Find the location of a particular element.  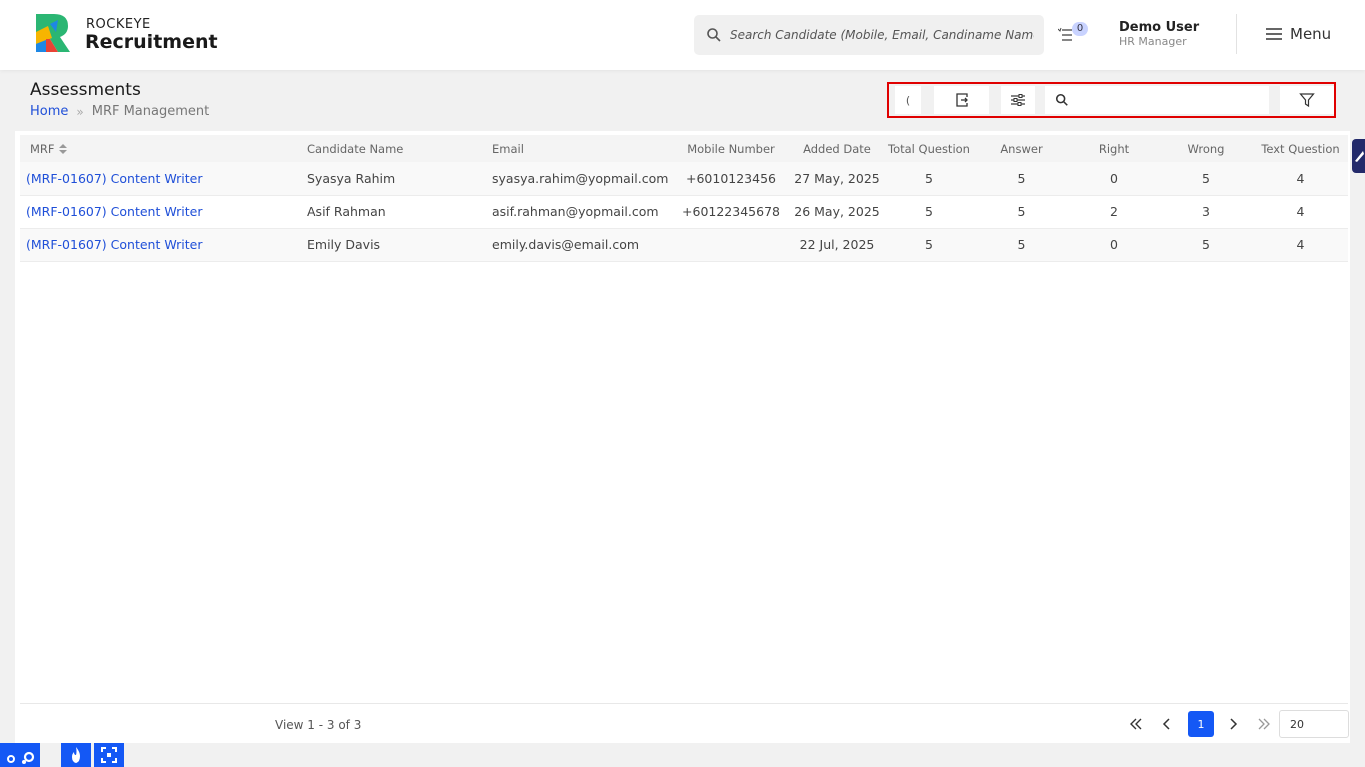

breadcrumb-current: MRF Management is located at coordinates (150, 111).